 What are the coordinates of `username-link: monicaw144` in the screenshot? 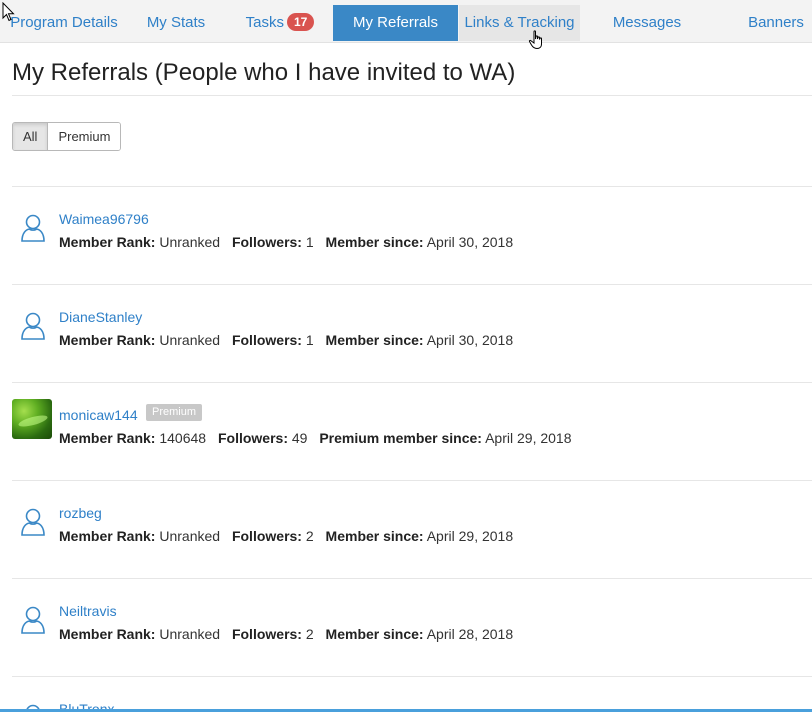 It's located at (98, 415).